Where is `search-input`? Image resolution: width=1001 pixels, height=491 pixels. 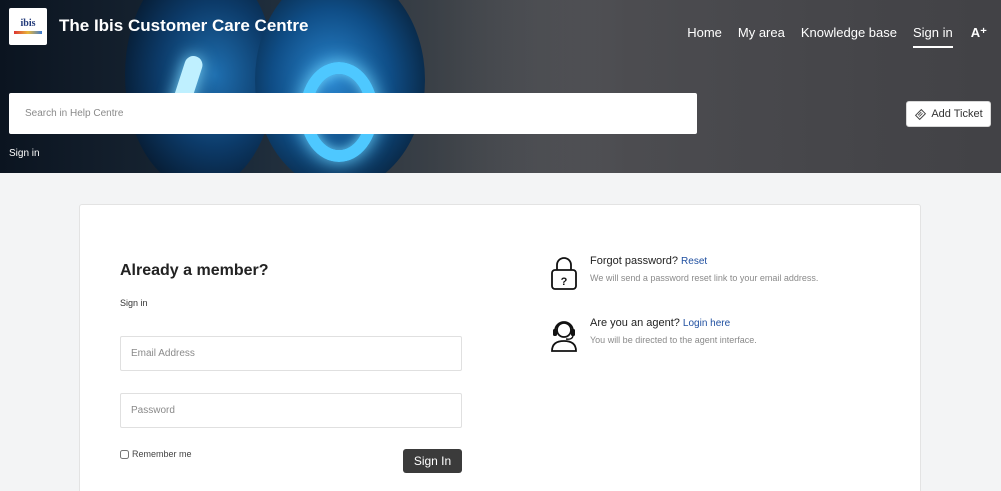 search-input is located at coordinates (353, 113).